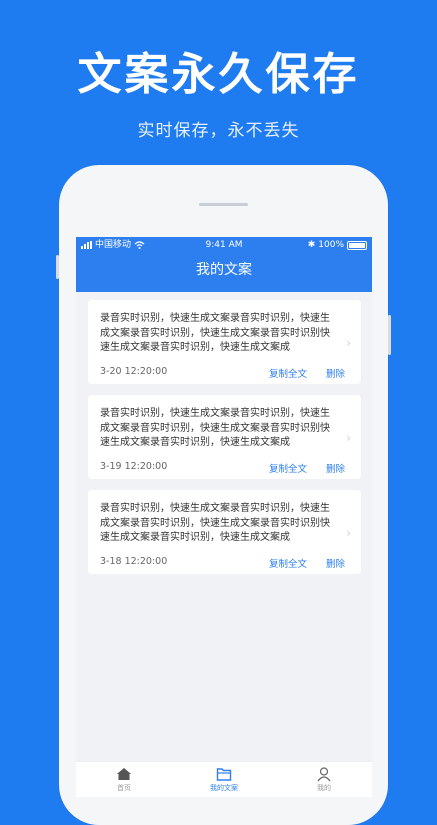 This screenshot has height=825, width=437. I want to click on card-date: 3-18 12:20:00, so click(134, 561).